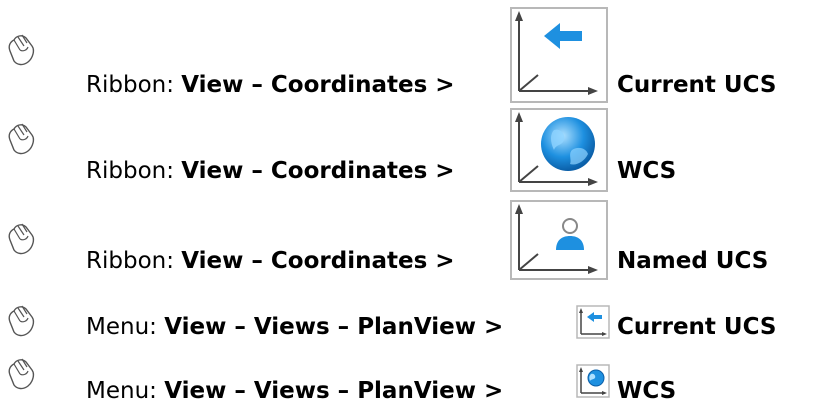 The width and height of the screenshot is (839, 407). Describe the element at coordinates (559, 240) in the screenshot. I see `named-ucs-large-icon` at that location.